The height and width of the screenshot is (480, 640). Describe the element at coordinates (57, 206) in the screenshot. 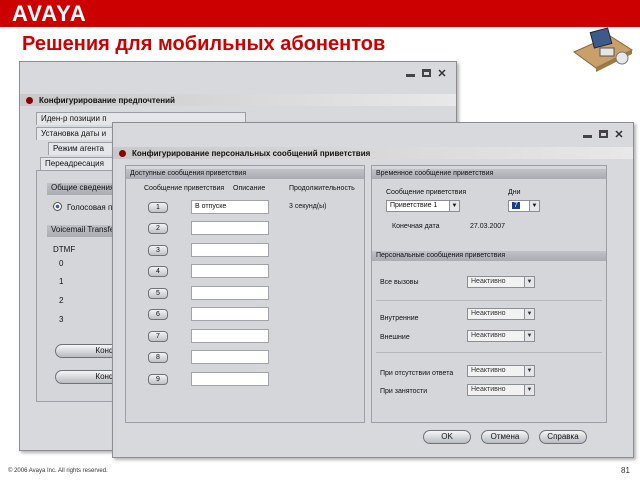

I see `voice-radio` at that location.